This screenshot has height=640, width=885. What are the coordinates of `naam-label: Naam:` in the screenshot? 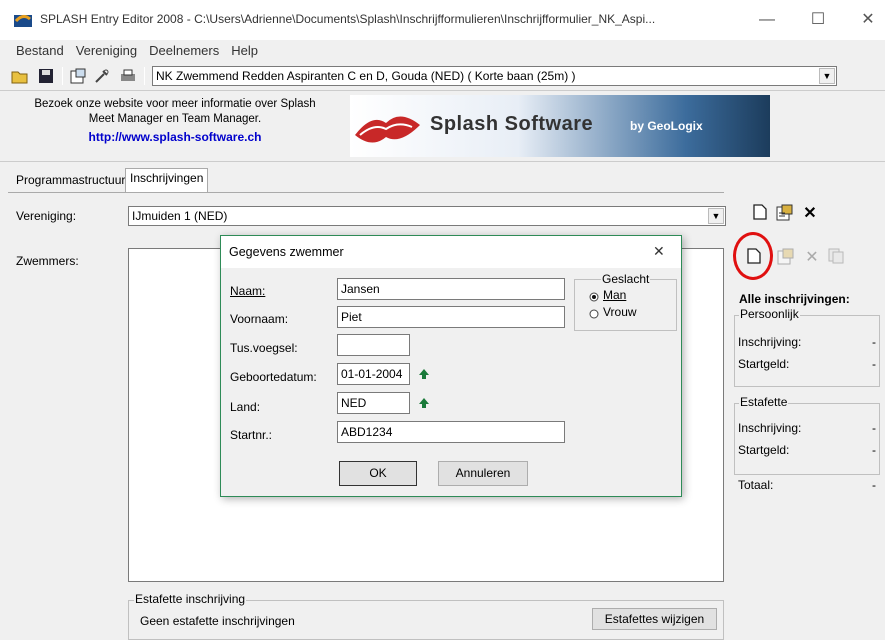 It's located at (248, 291).